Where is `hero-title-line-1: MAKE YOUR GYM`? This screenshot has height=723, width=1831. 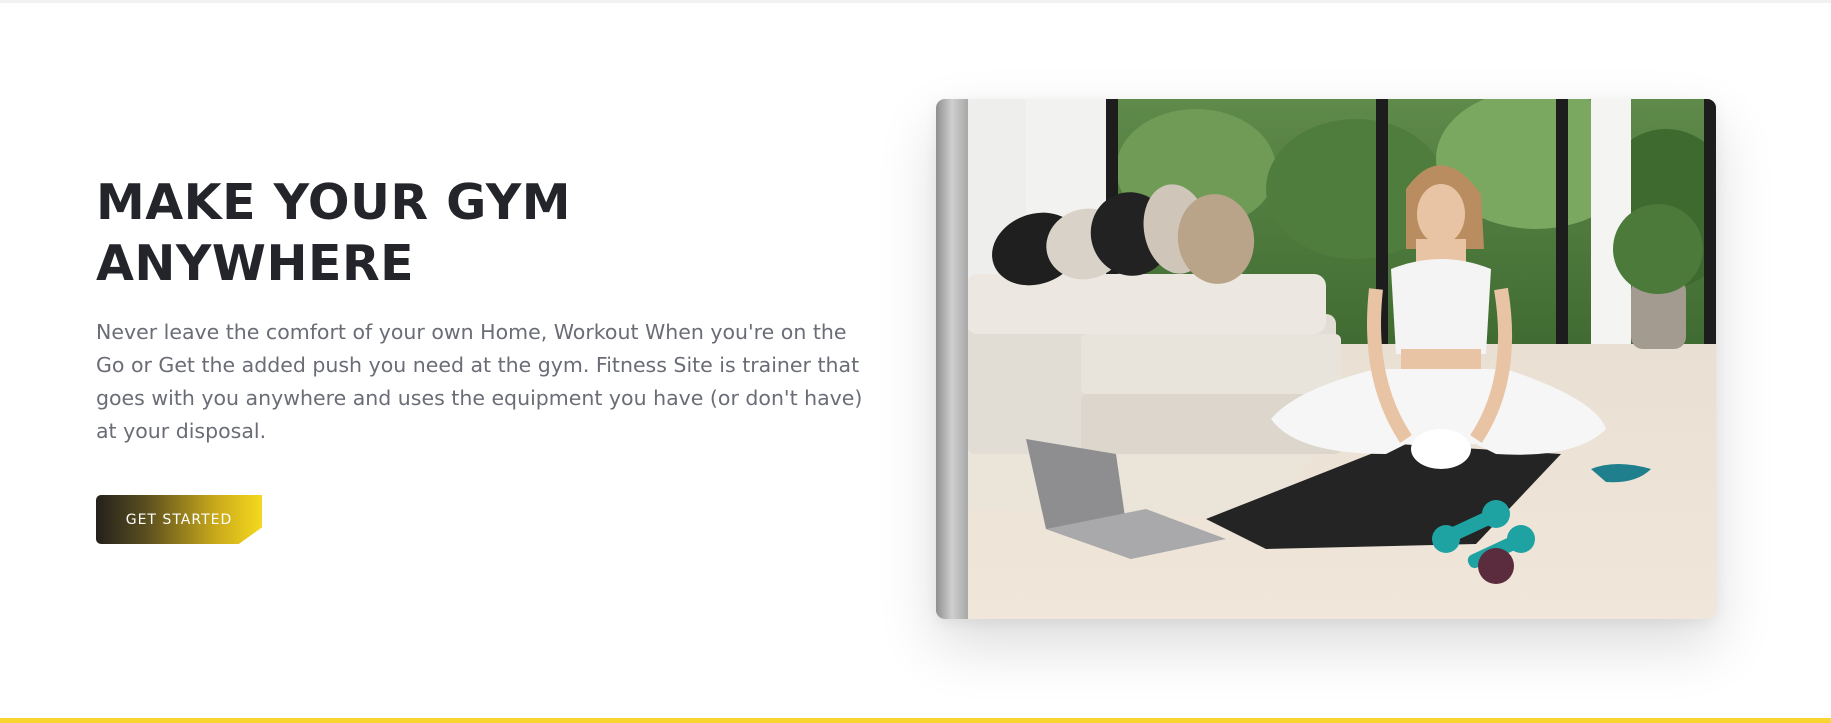 hero-title-line-1: MAKE YOUR GYM is located at coordinates (334, 202).